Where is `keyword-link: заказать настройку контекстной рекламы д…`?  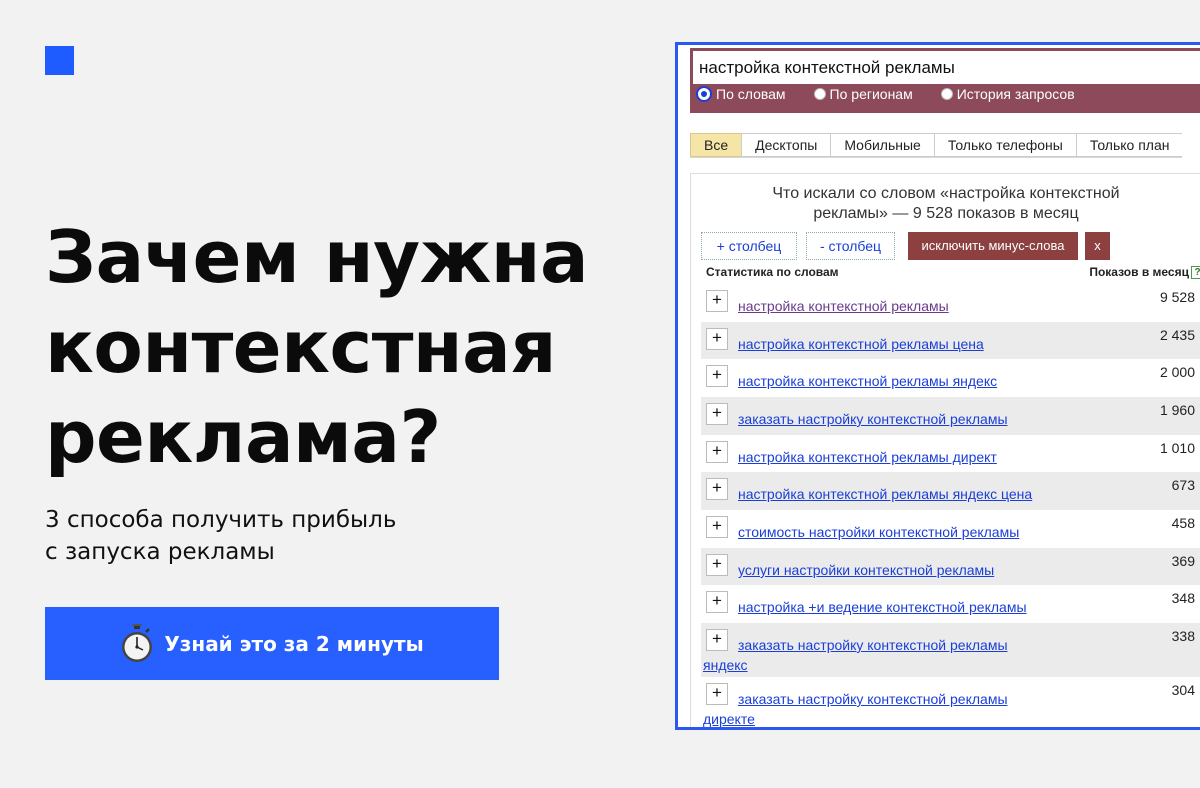 keyword-link: заказать настройку контекстной рекламы д… is located at coordinates (868, 708).